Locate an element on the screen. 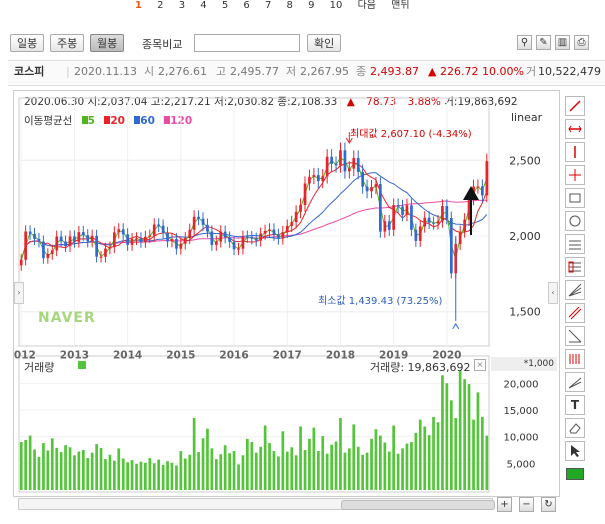 This screenshot has height=524, width=605. page-link: 4 is located at coordinates (203, 5).